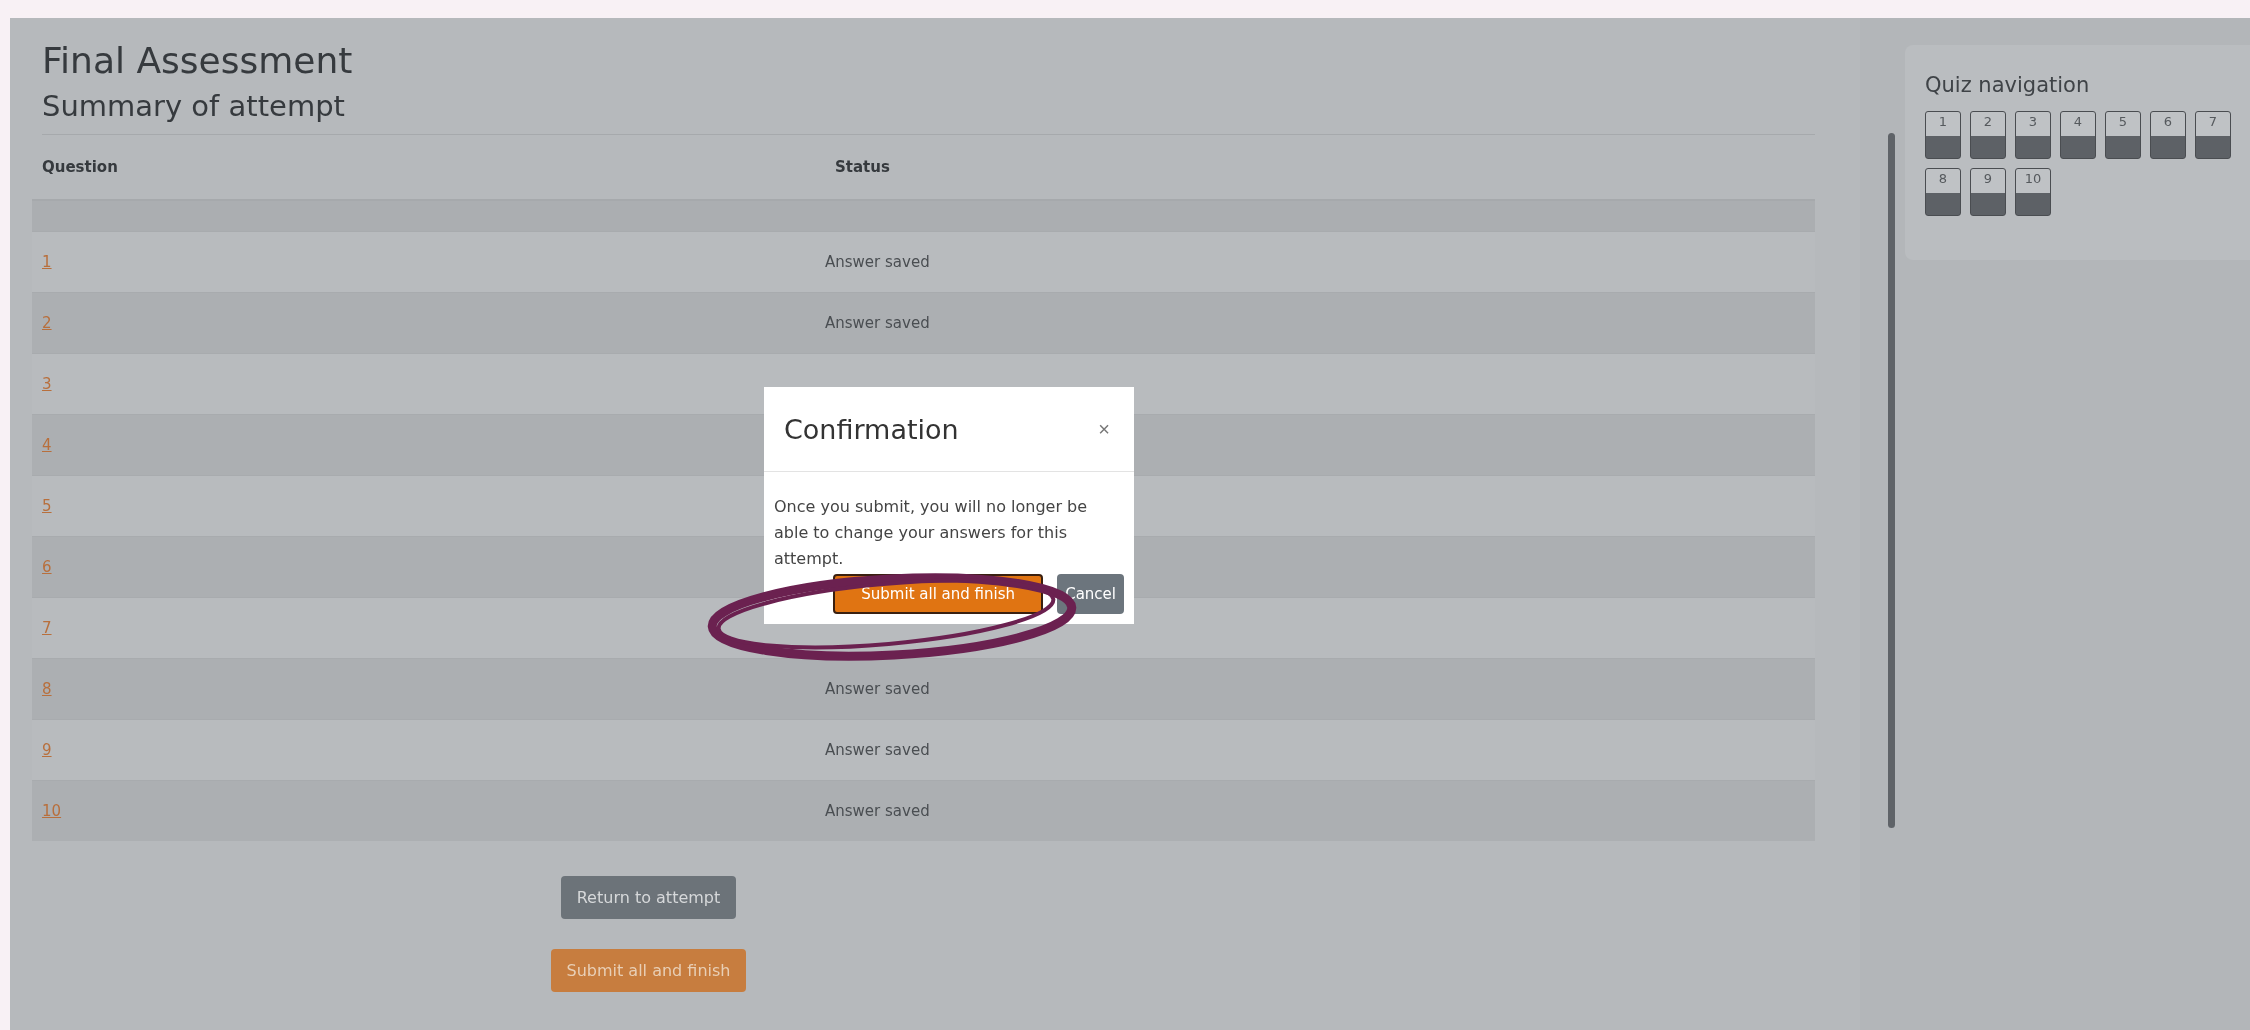 This screenshot has width=2250, height=1030. Describe the element at coordinates (2008, 85) in the screenshot. I see `panel-title: Quiz navigation` at that location.